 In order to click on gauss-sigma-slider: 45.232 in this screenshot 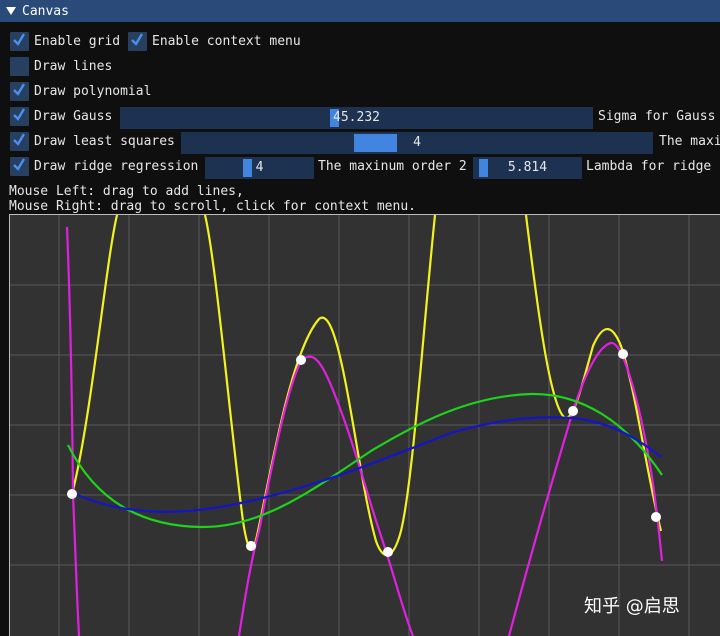, I will do `click(356, 118)`.